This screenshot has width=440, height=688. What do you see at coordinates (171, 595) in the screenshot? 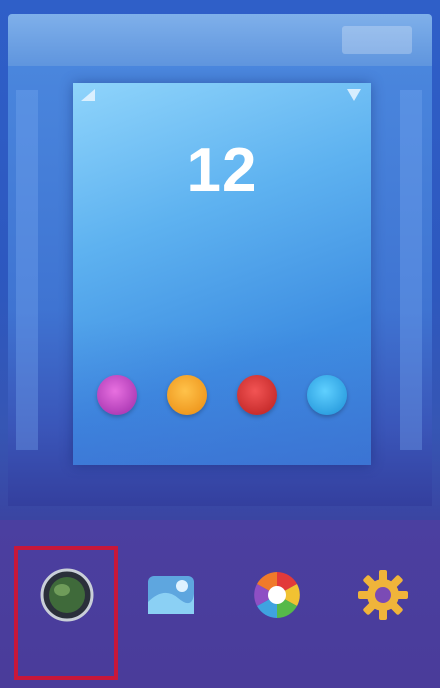
I see `wallpaper-icon` at bounding box center [171, 595].